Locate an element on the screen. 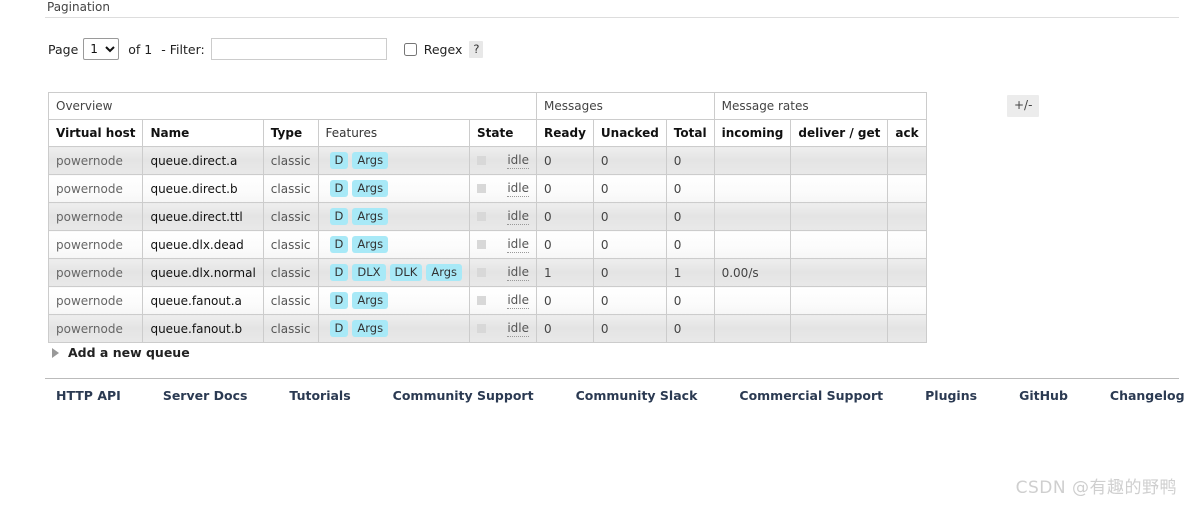 This screenshot has width=1189, height=508. column-header-incoming: incoming is located at coordinates (752, 133).